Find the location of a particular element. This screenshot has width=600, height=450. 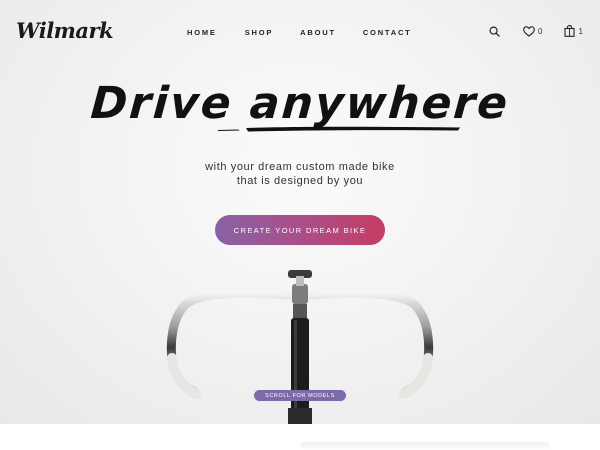

scroll-for-models-button: SCROLL FOR MODELS is located at coordinates (300, 395).